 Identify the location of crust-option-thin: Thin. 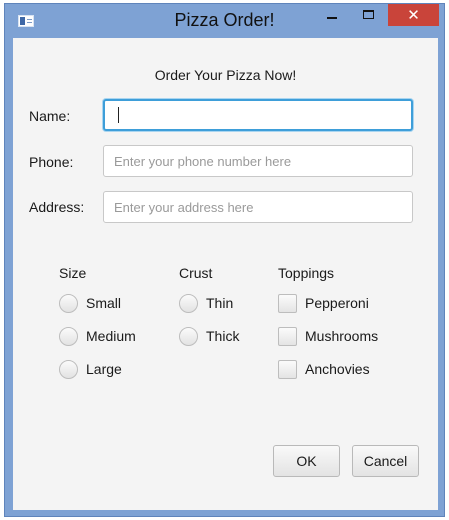
(206, 303).